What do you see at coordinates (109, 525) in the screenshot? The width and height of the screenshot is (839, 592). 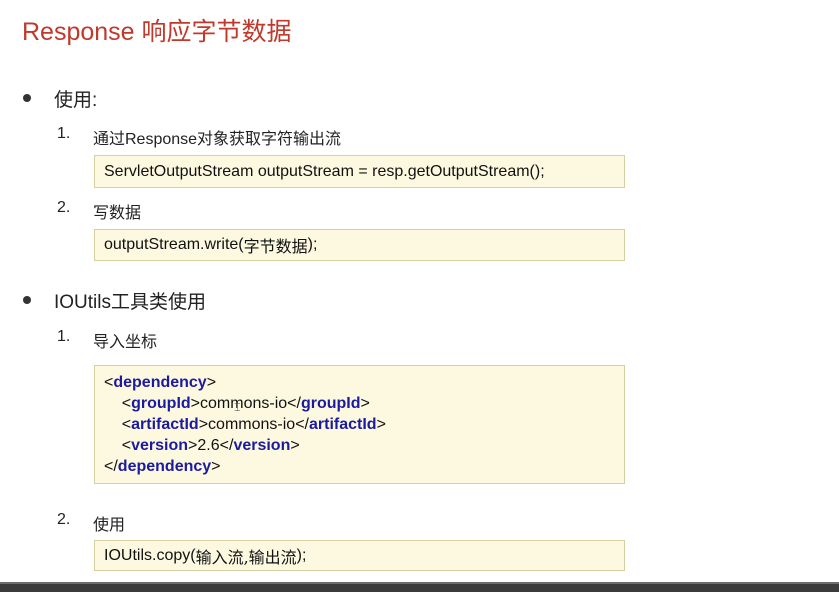 I see `section2-step2-text: 使用` at bounding box center [109, 525].